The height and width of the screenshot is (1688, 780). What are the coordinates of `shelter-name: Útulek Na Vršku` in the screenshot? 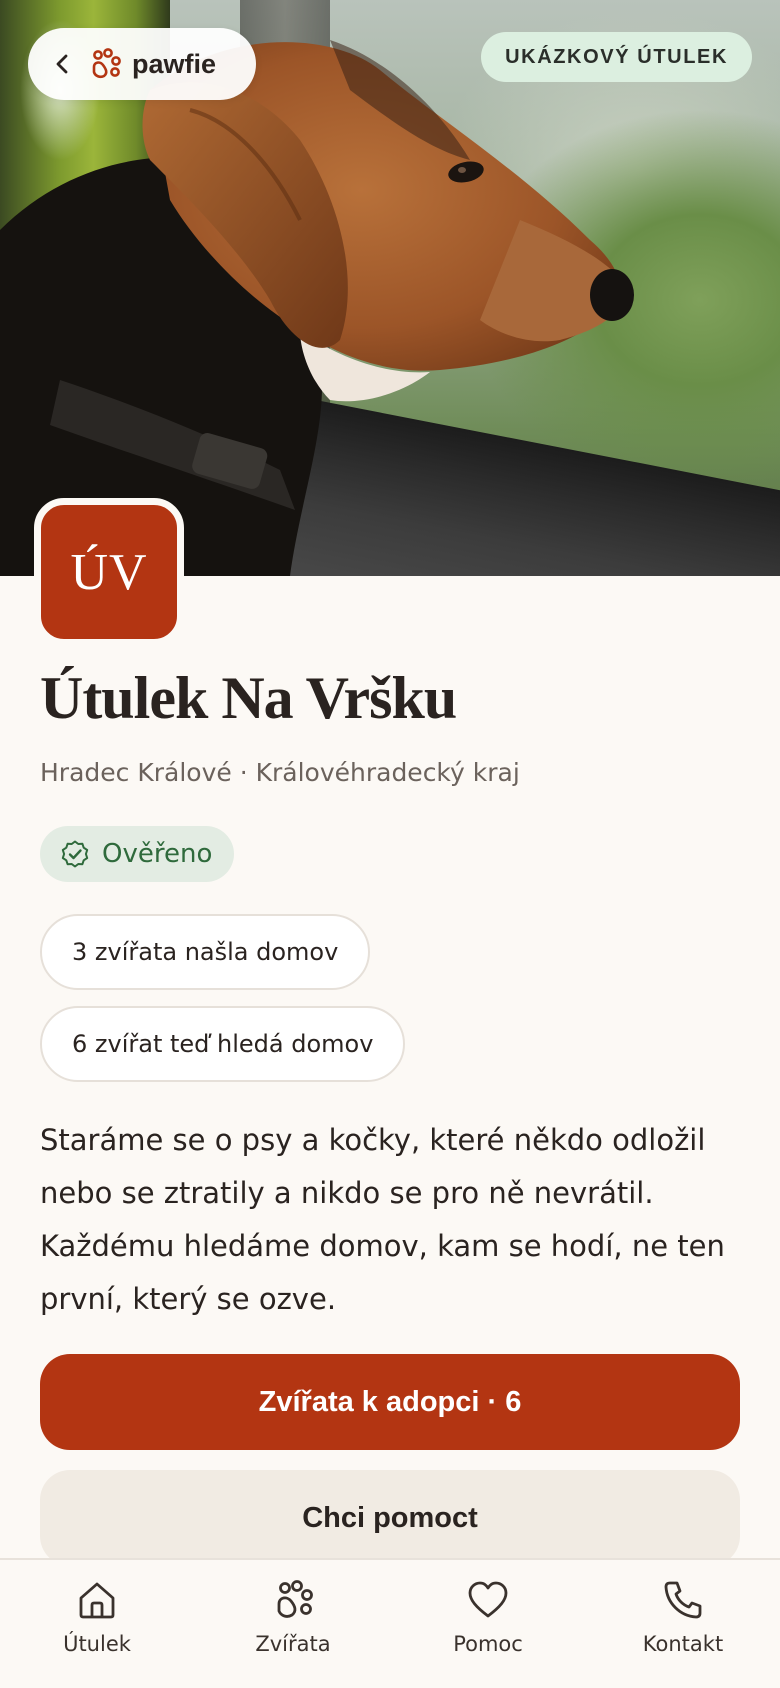 It's located at (248, 698).